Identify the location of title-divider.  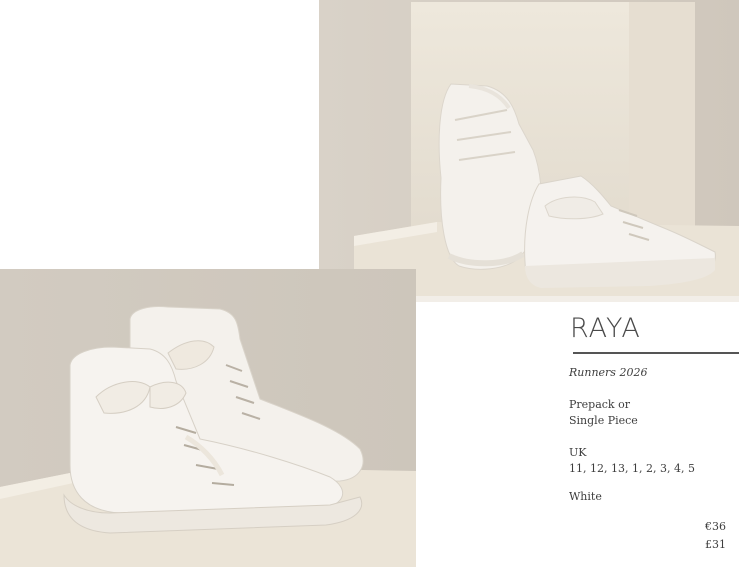
(656, 353).